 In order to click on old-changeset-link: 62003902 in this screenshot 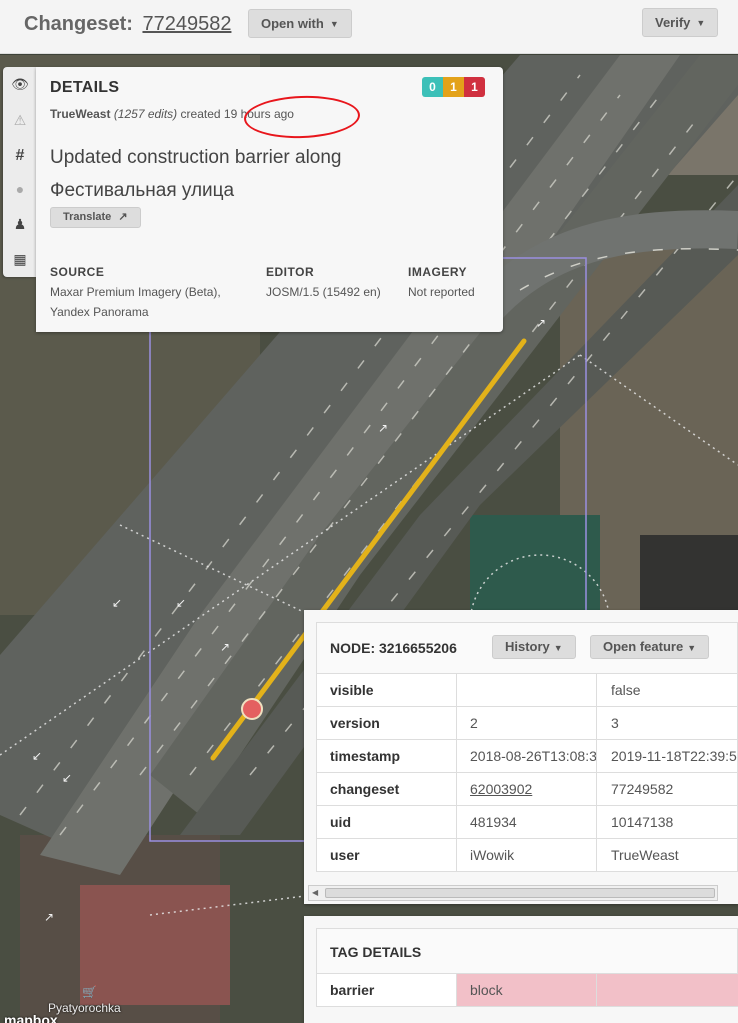, I will do `click(527, 789)`.